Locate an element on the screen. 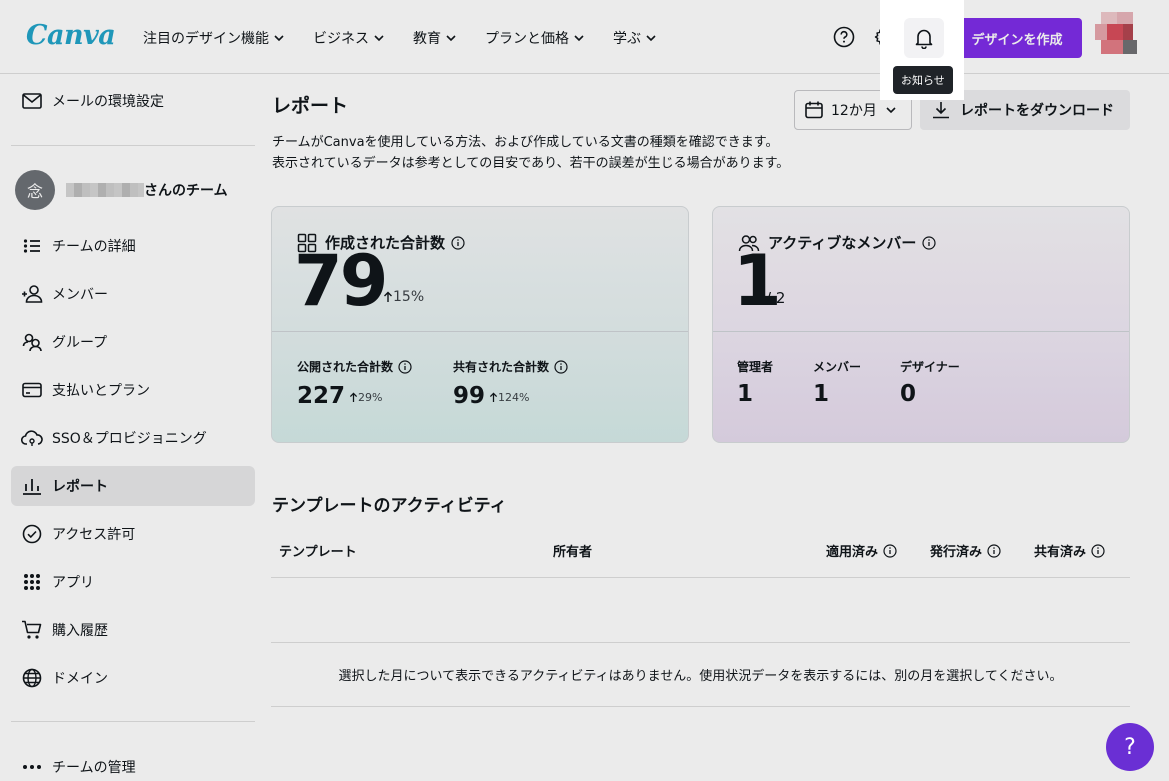 The height and width of the screenshot is (781, 1169). more-dots-icon is located at coordinates (32, 767).